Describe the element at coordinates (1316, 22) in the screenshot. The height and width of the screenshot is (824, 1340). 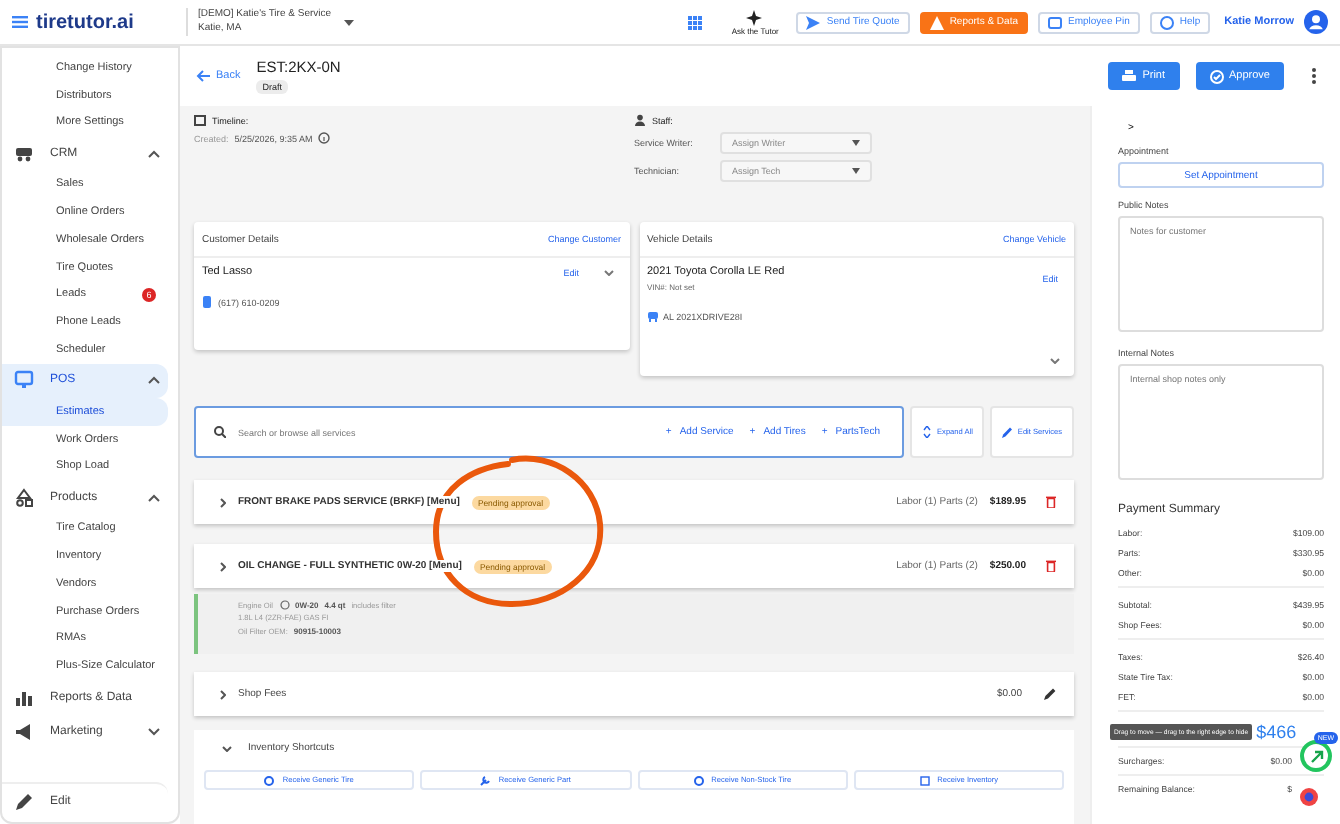
I see `avatar-icon` at that location.